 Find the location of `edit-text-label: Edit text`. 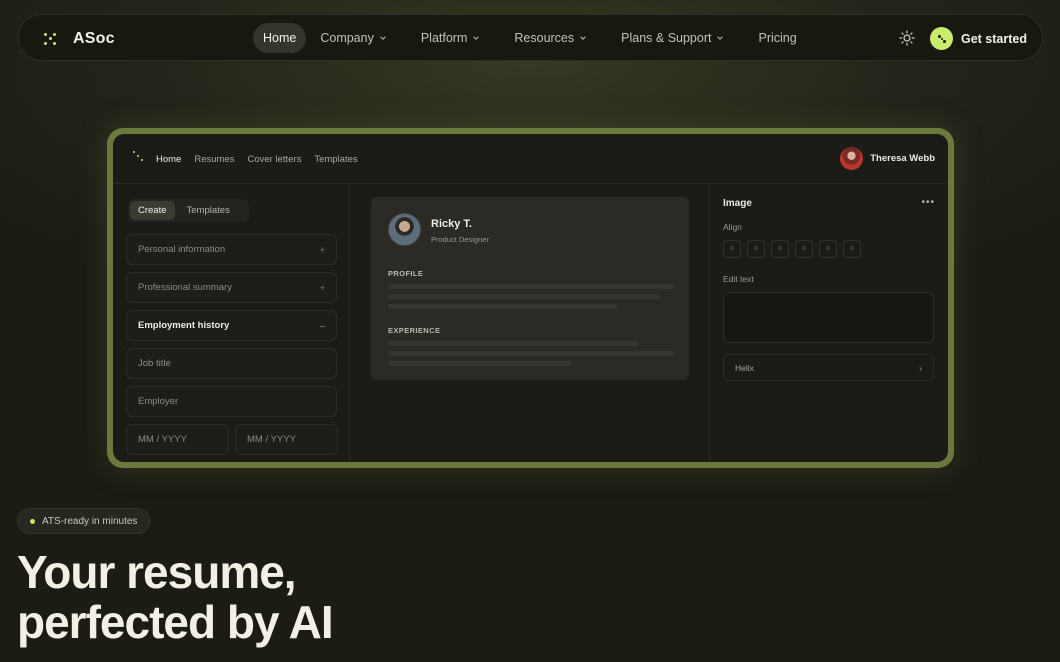

edit-text-label: Edit text is located at coordinates (738, 279).